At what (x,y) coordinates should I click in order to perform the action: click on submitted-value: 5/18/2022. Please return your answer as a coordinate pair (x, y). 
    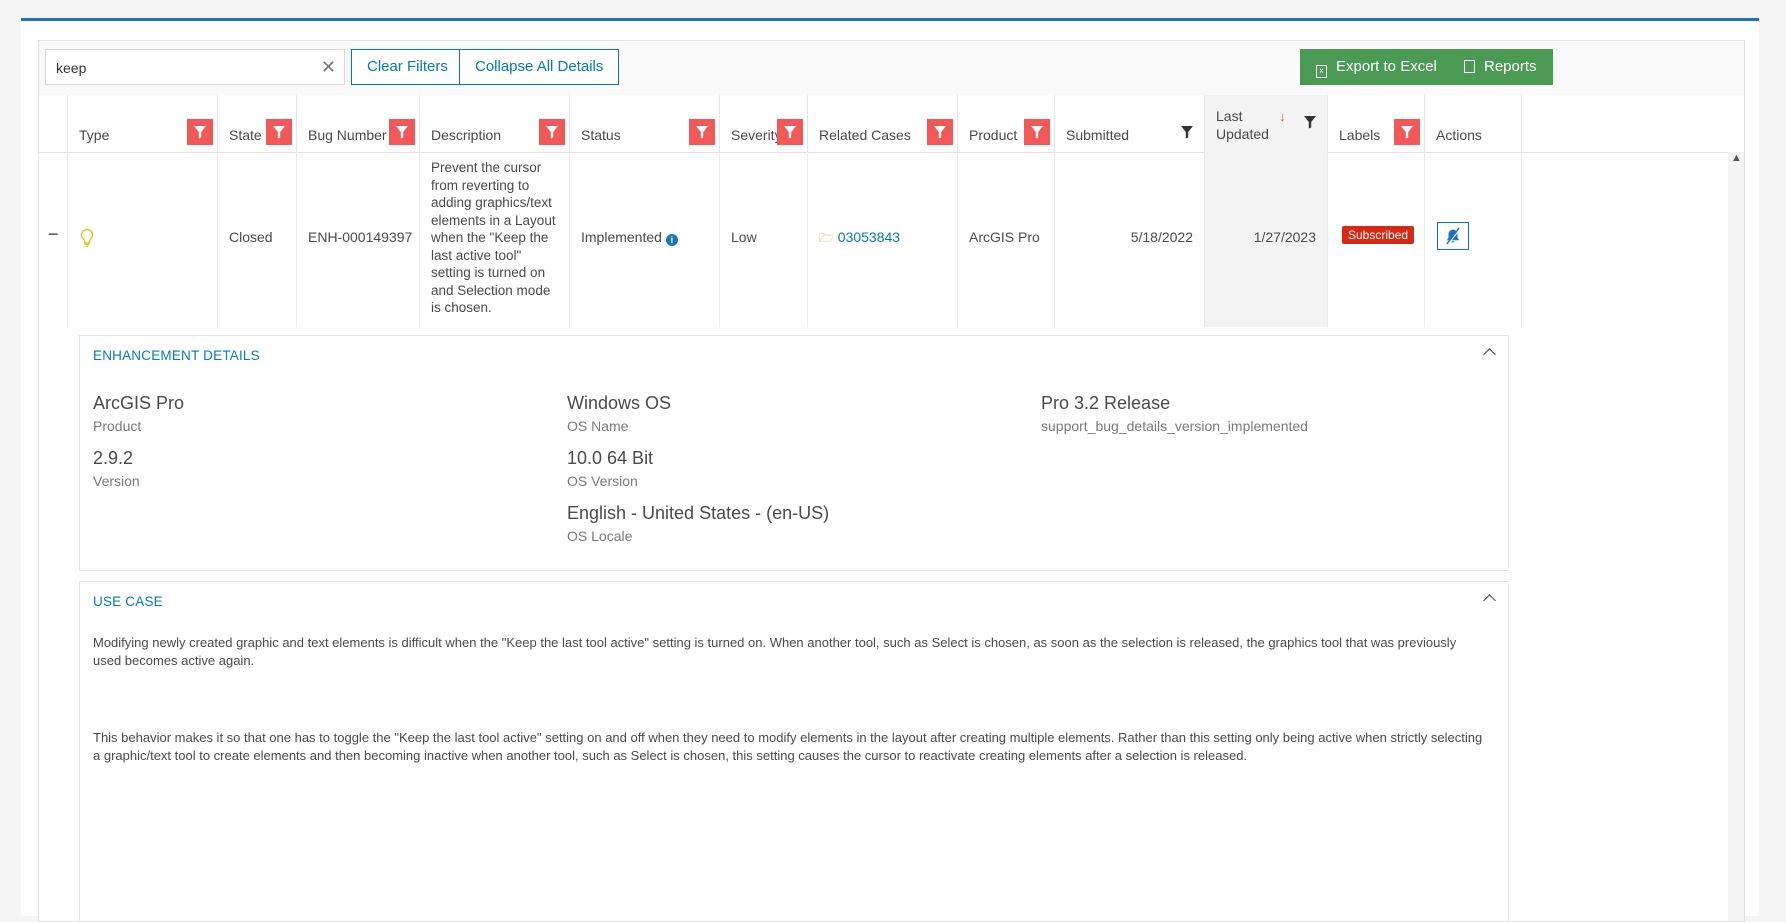
    Looking at the image, I should click on (1161, 237).